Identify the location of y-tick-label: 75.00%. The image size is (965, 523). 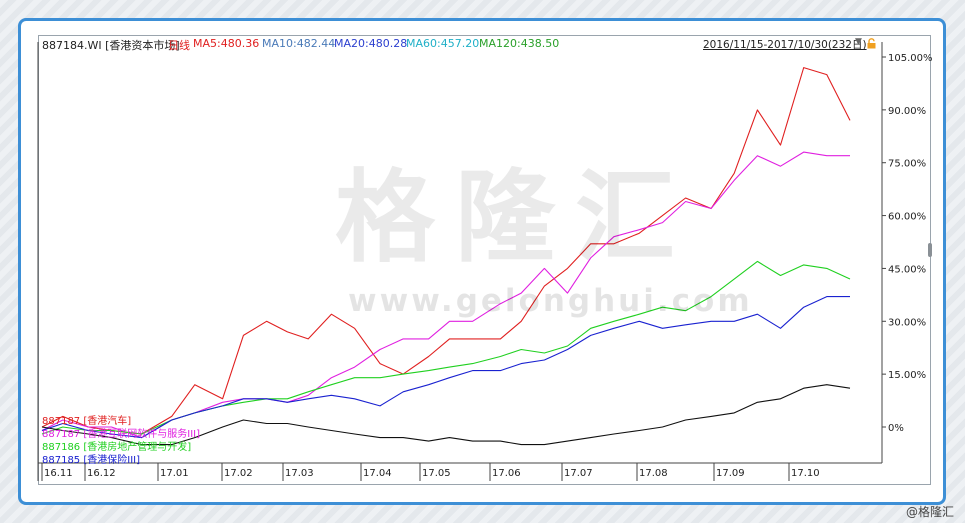
(907, 164).